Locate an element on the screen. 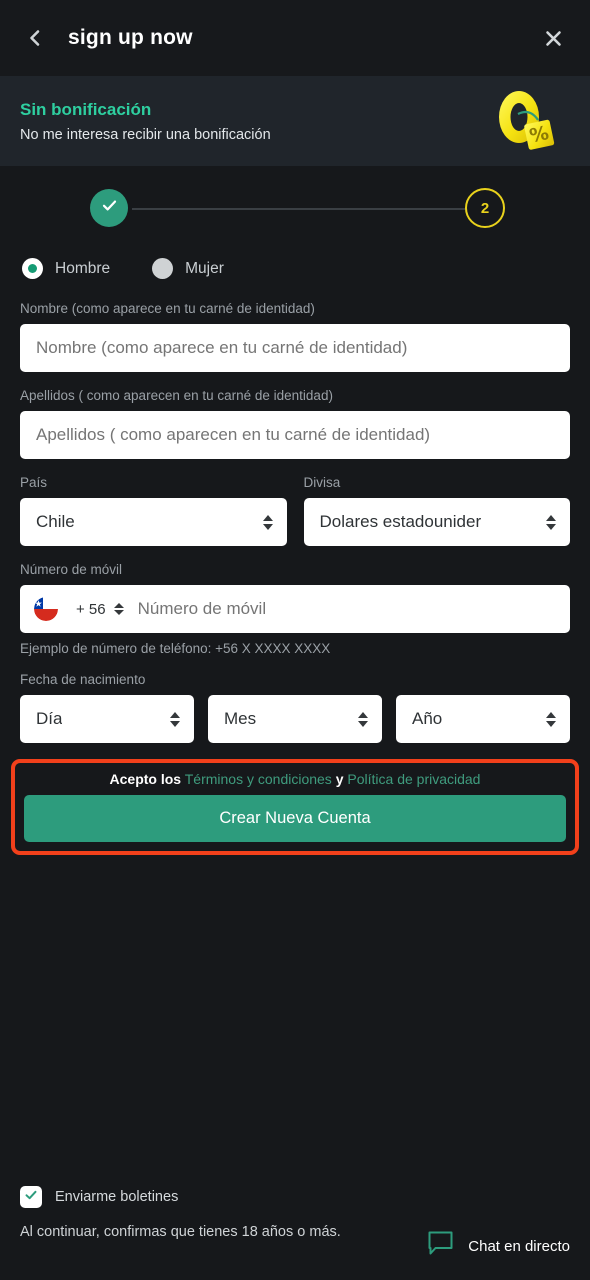 The width and height of the screenshot is (590, 1280). field-dob: Fecha de nacimiento Día Mes Año is located at coordinates (295, 707).